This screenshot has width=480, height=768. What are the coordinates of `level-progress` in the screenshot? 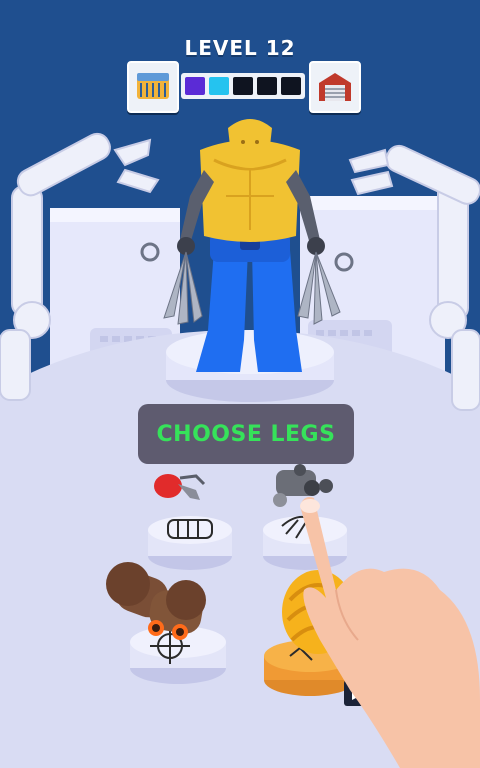 It's located at (244, 87).